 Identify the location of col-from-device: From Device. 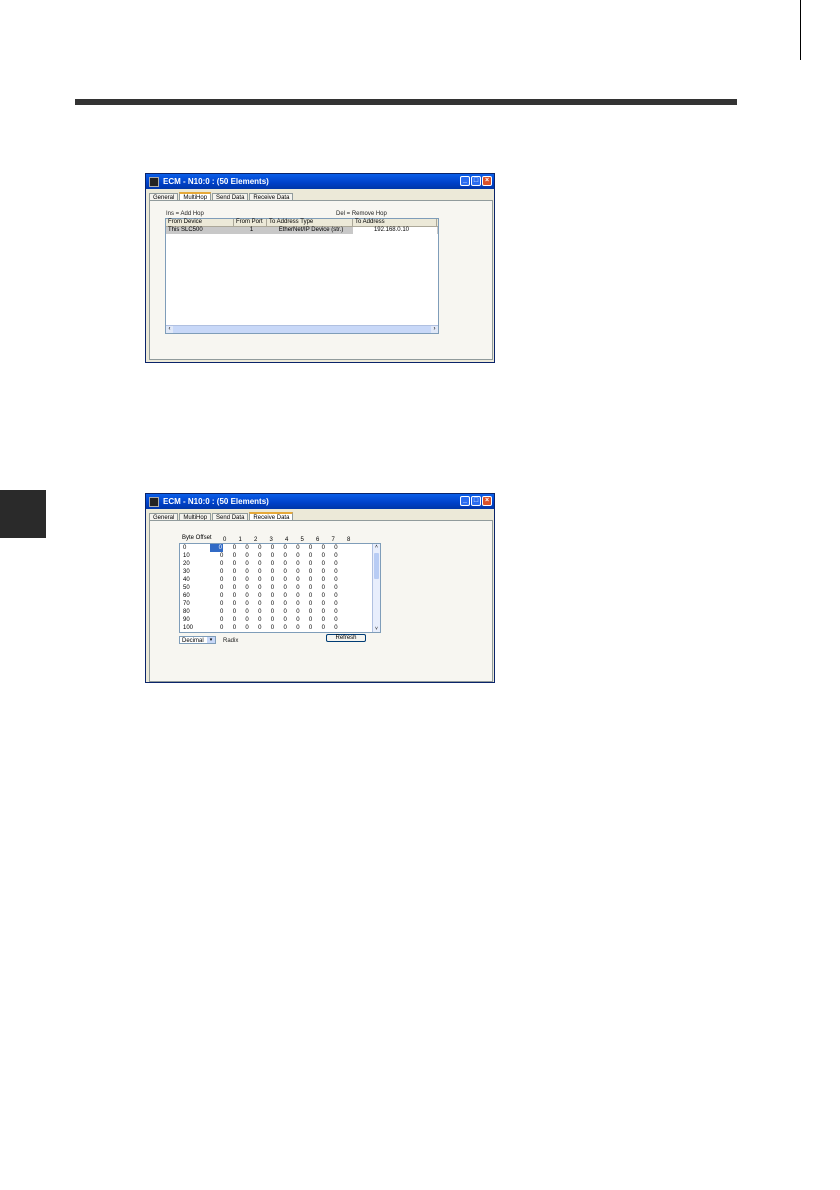
(200, 222).